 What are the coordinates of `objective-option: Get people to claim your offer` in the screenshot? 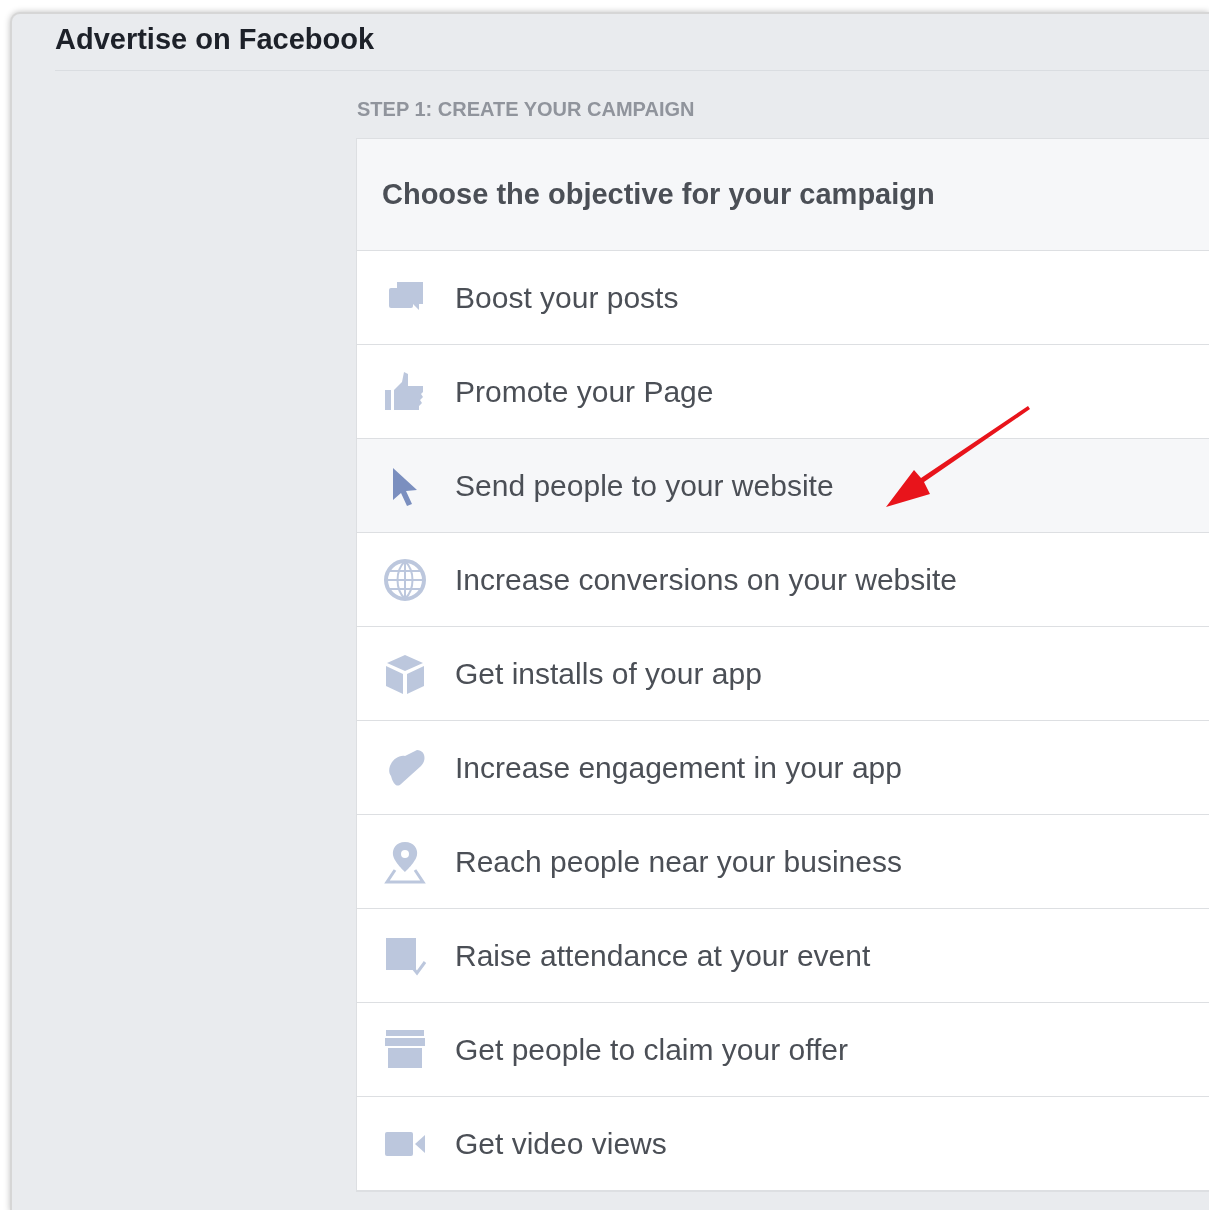 It's located at (783, 1050).